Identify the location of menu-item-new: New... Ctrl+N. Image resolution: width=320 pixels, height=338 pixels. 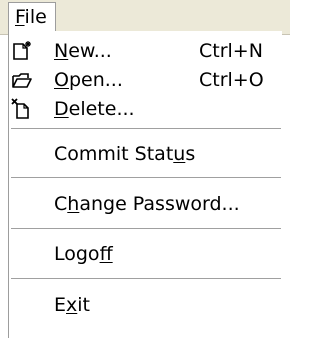
(145, 51).